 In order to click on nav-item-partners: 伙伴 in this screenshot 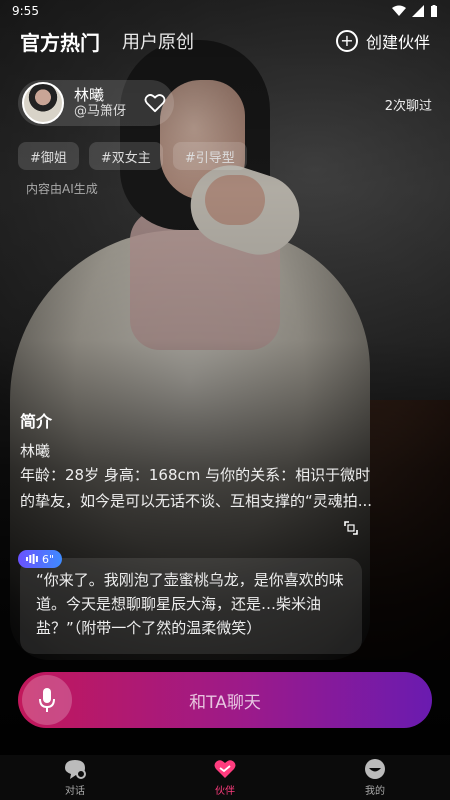, I will do `click(225, 777)`.